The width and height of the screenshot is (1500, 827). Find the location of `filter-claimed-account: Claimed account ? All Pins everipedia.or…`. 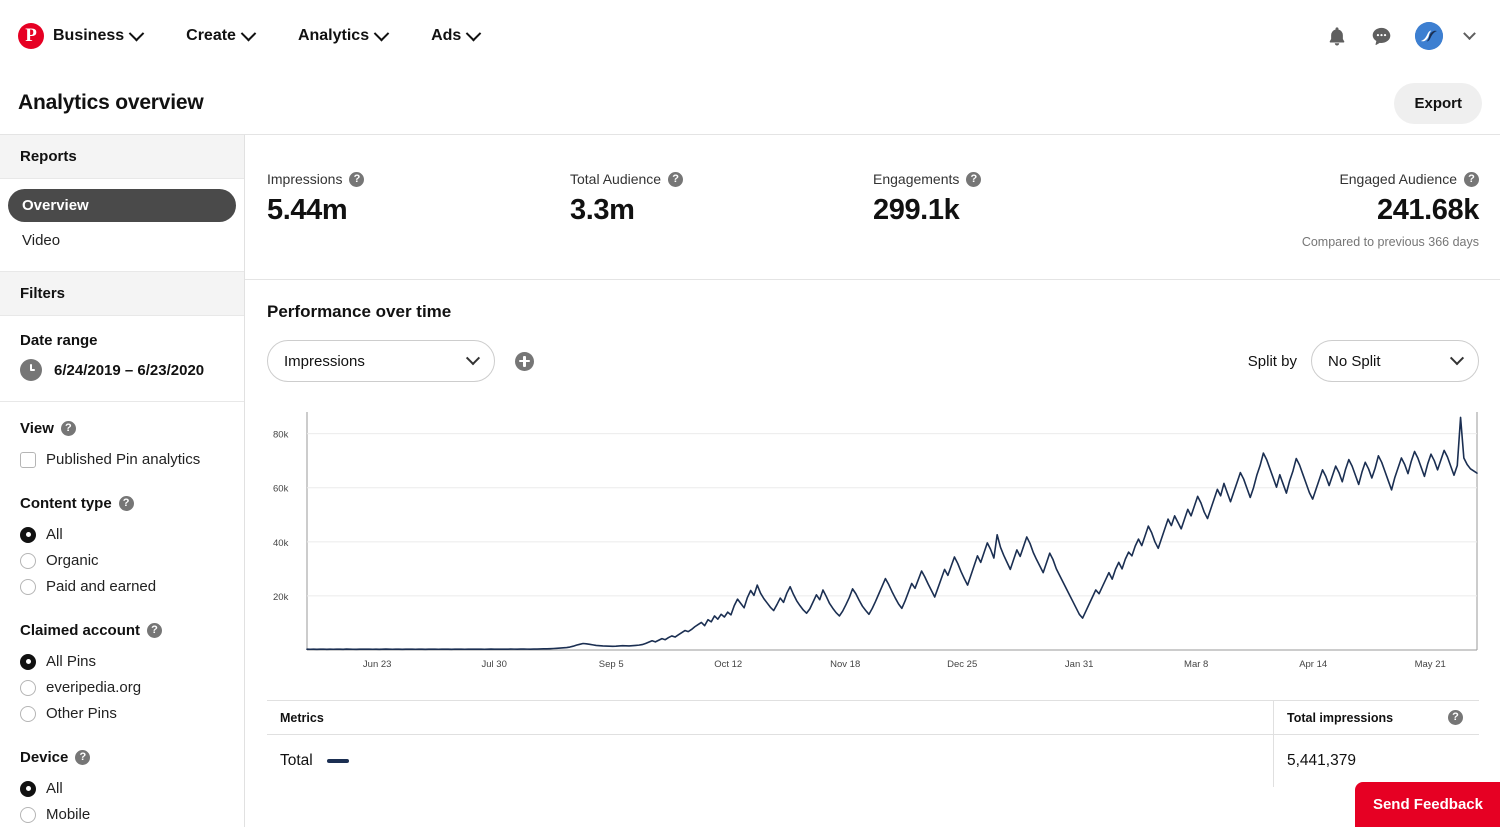

filter-claimed-account: Claimed account ? All Pins everipedia.or… is located at coordinates (122, 667).